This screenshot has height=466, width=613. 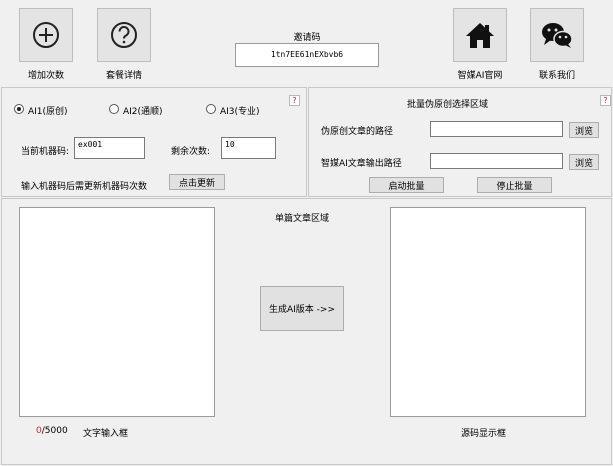 What do you see at coordinates (605, 100) in the screenshot?
I see `batch-help-icon: ?` at bounding box center [605, 100].